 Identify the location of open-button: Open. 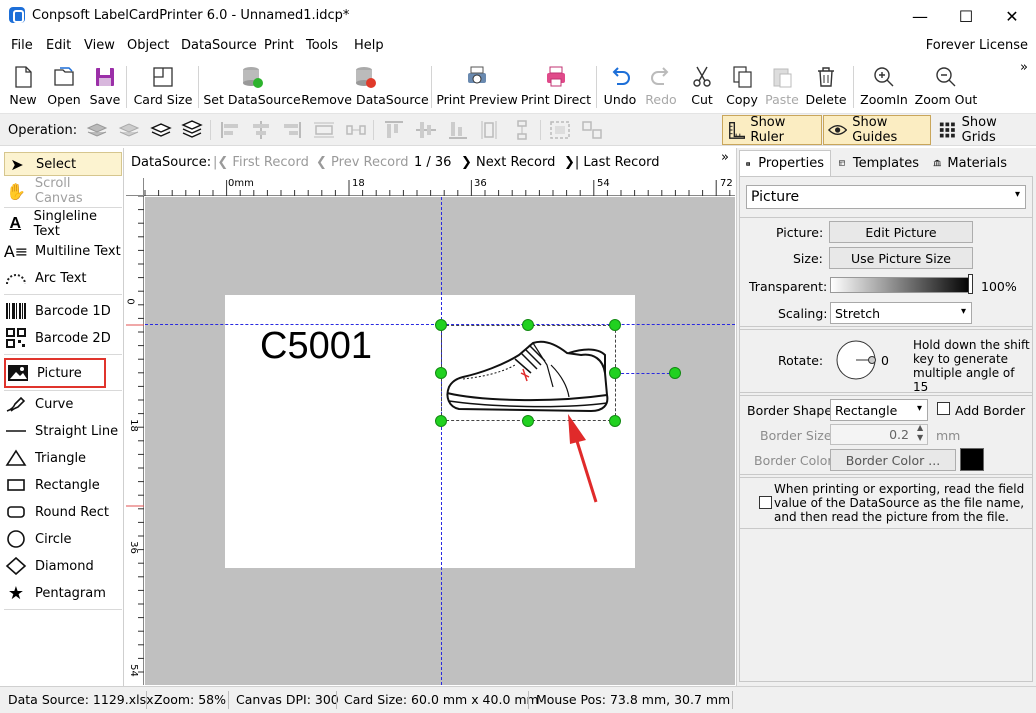
(64, 86).